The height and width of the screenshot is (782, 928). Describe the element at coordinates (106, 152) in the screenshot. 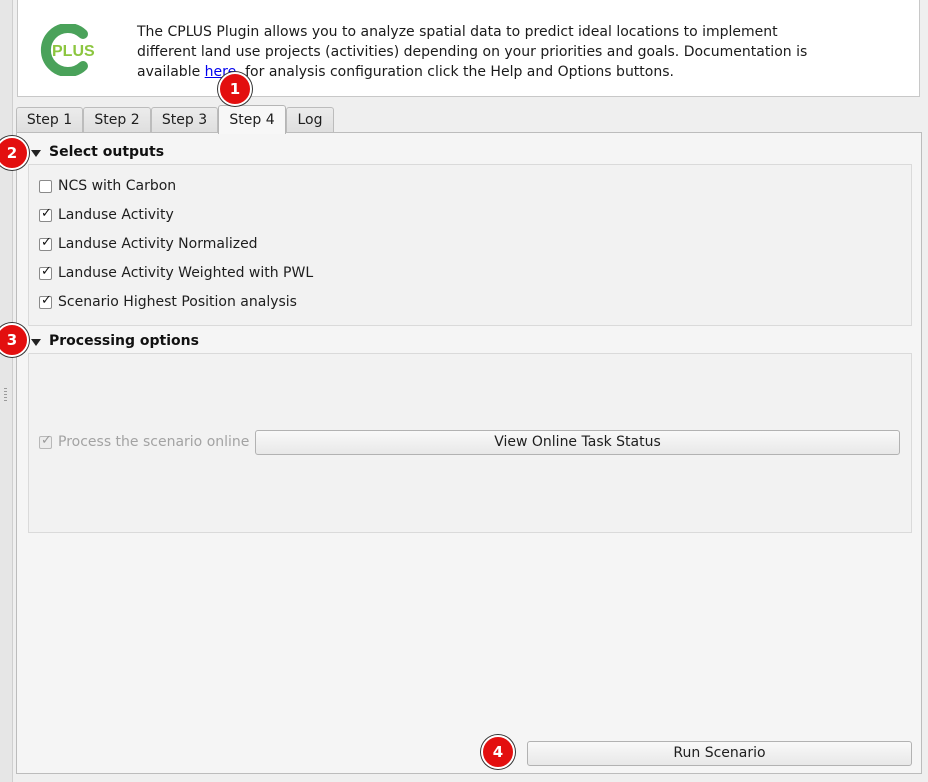

I see `select-outputs-title: Select outputs` at that location.